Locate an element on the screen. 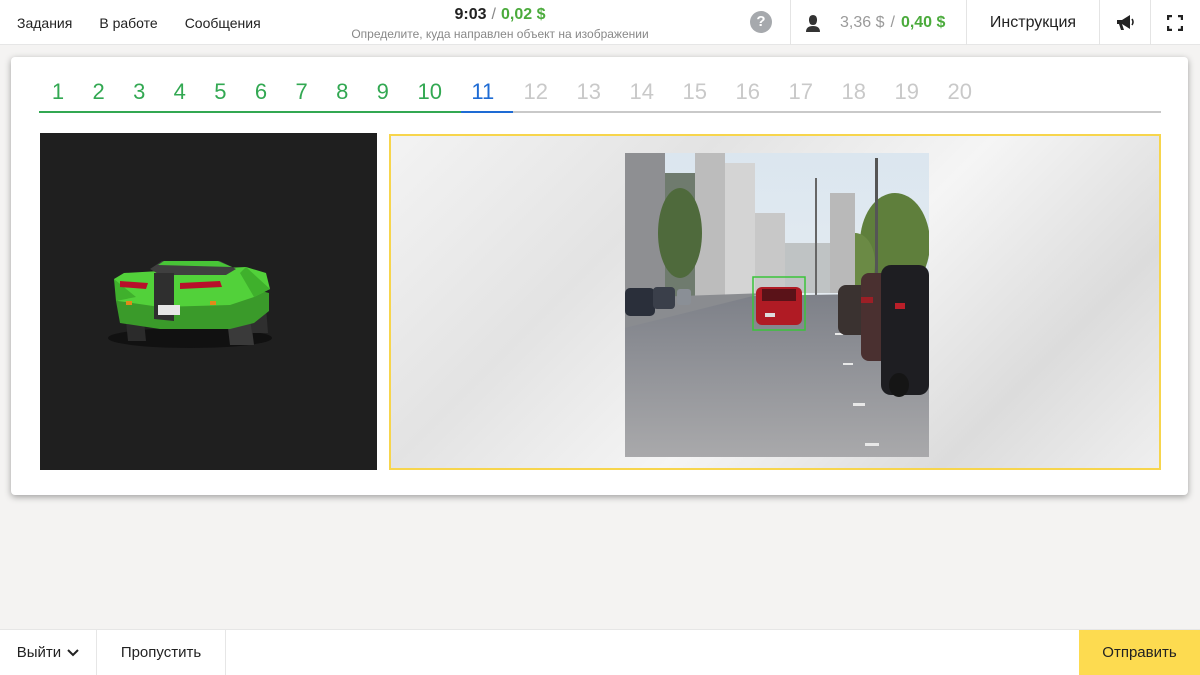 The height and width of the screenshot is (675, 1200). step-2: 2 is located at coordinates (99, 92).